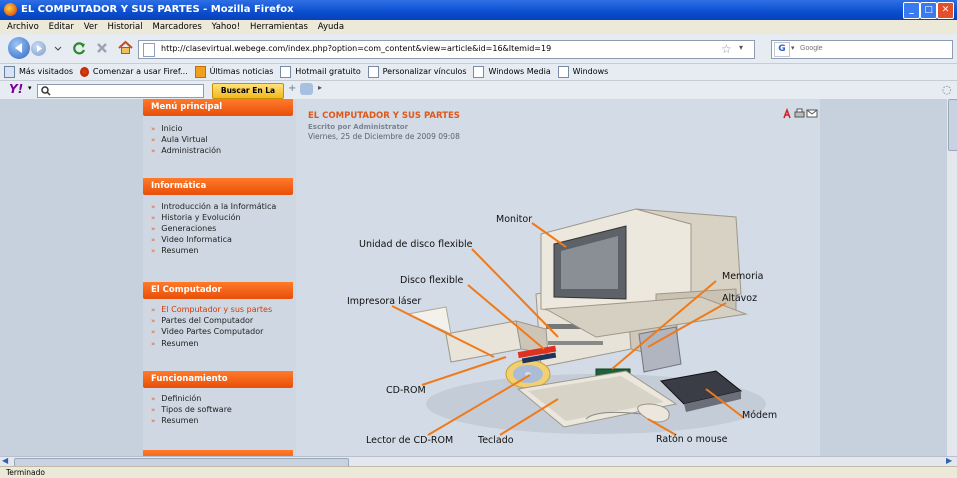 This screenshot has height=478, width=957. I want to click on stop-icon, so click(102, 48).